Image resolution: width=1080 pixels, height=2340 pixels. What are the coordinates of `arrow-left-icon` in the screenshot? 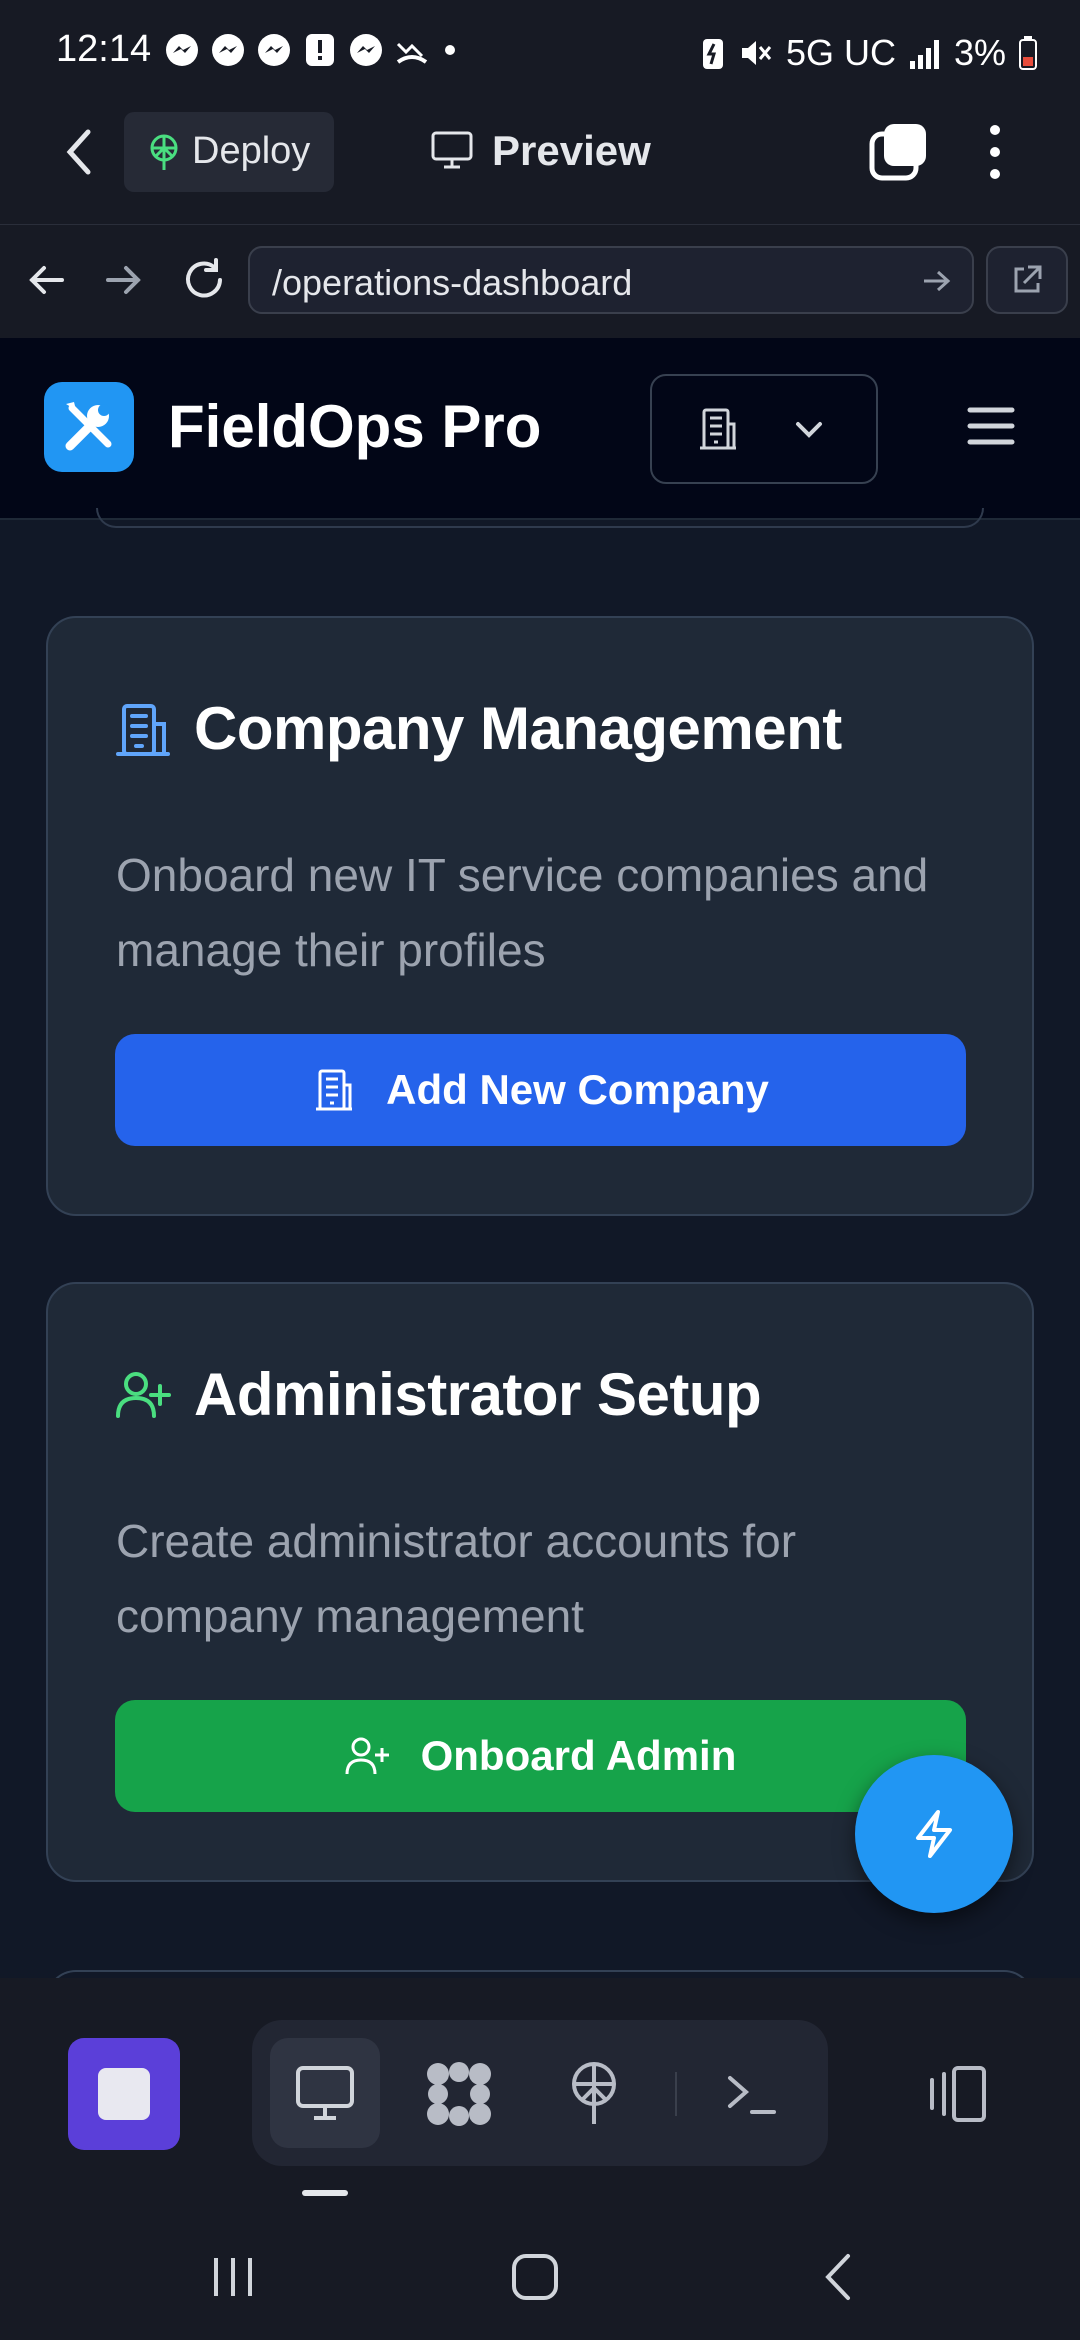 It's located at (46, 280).